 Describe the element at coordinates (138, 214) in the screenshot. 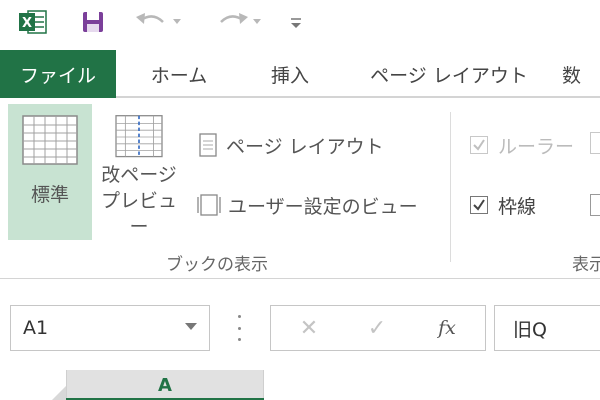

I see `page-break-preview-label-line2: プレビュー` at that location.